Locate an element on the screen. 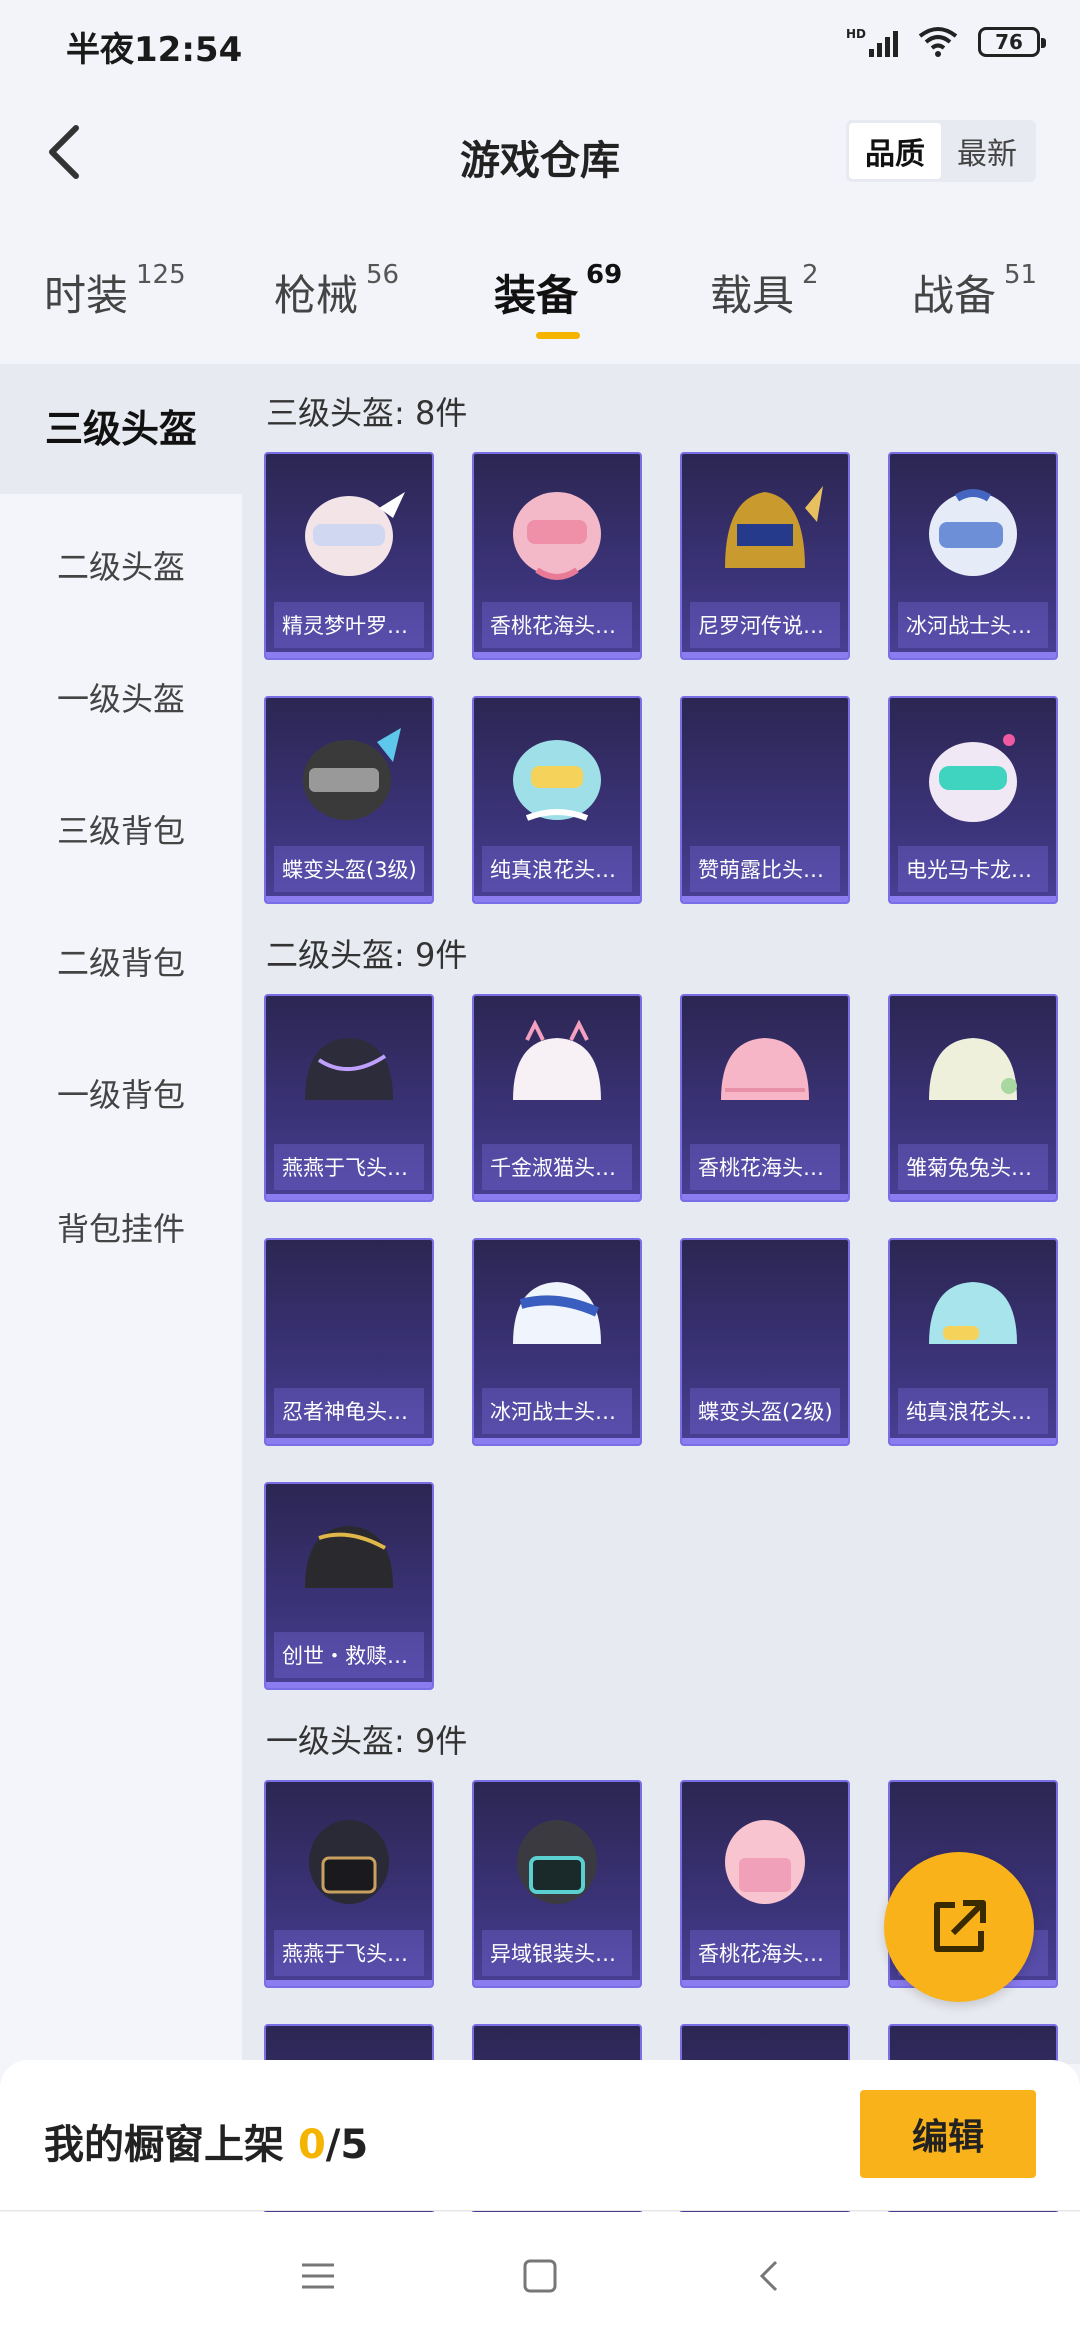 The height and width of the screenshot is (2340, 1080). battery-indicator: 76 is located at coordinates (1012, 42).